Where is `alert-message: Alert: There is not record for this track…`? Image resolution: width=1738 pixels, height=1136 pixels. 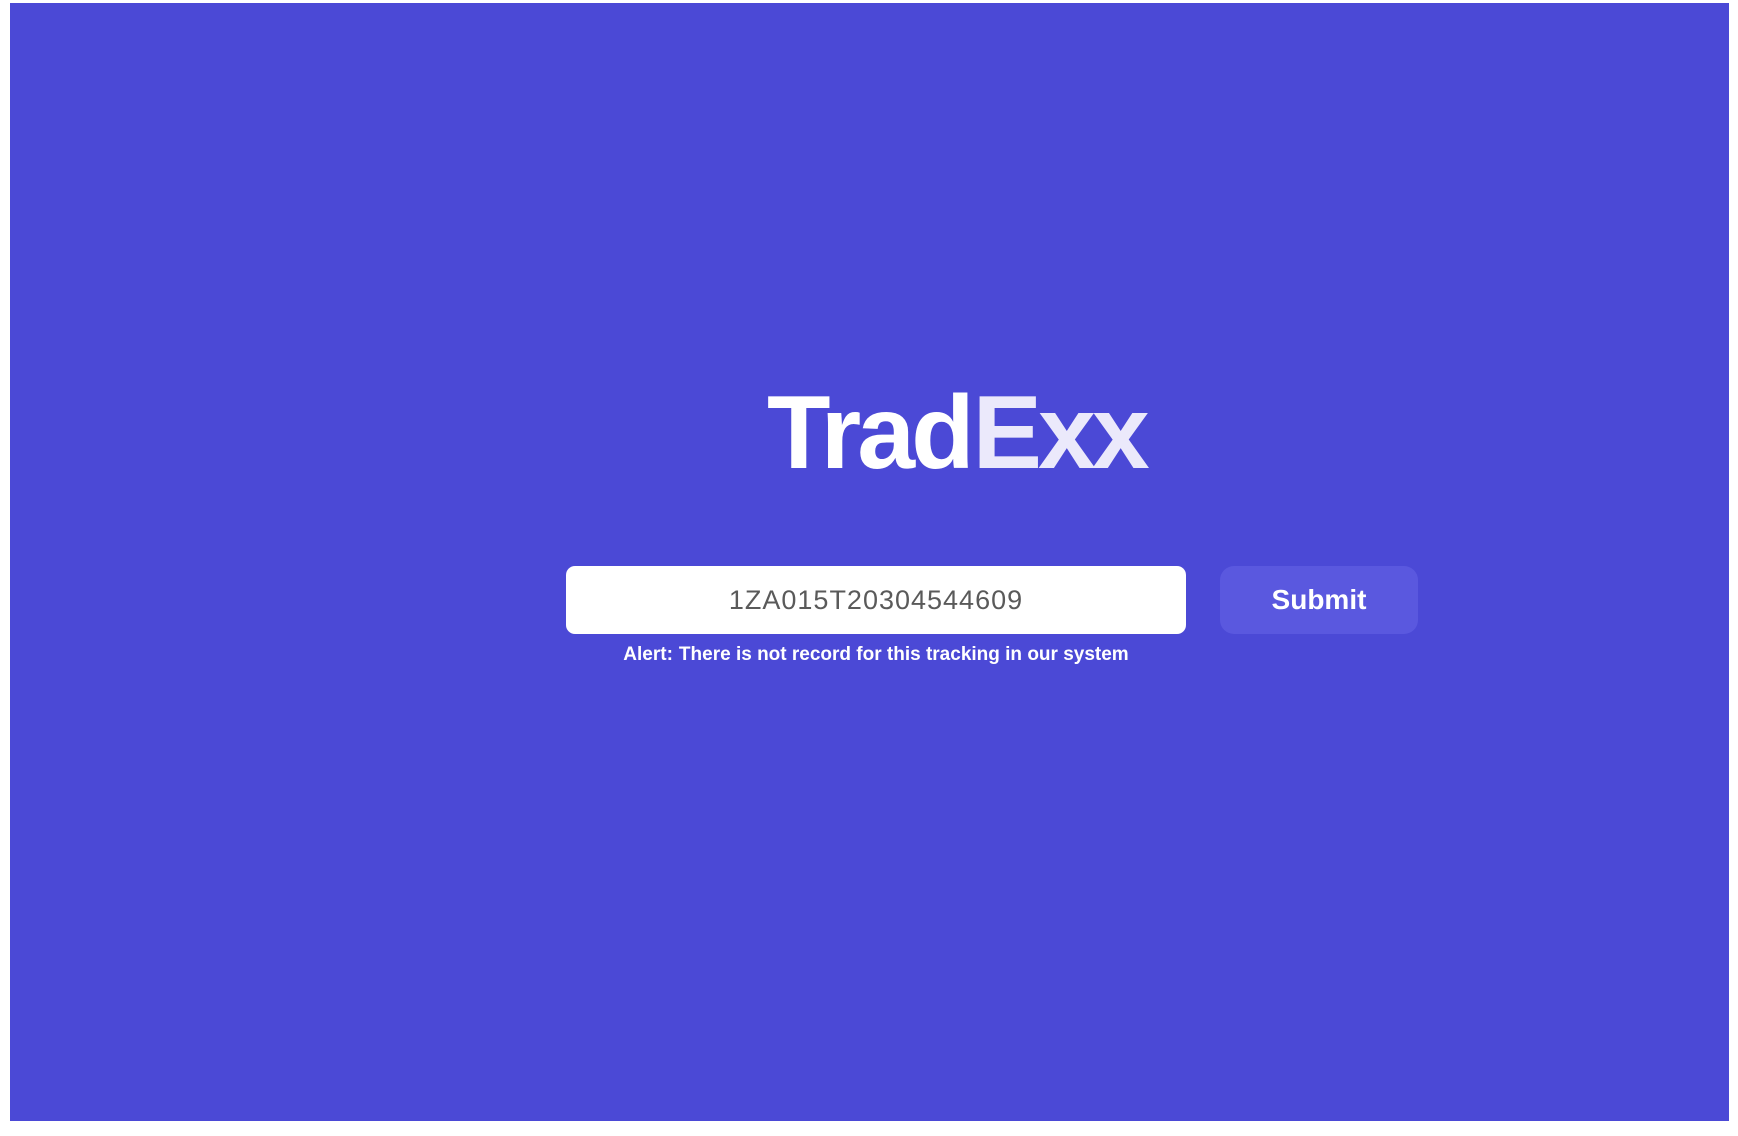
alert-message: Alert: There is not record for this track… is located at coordinates (876, 655).